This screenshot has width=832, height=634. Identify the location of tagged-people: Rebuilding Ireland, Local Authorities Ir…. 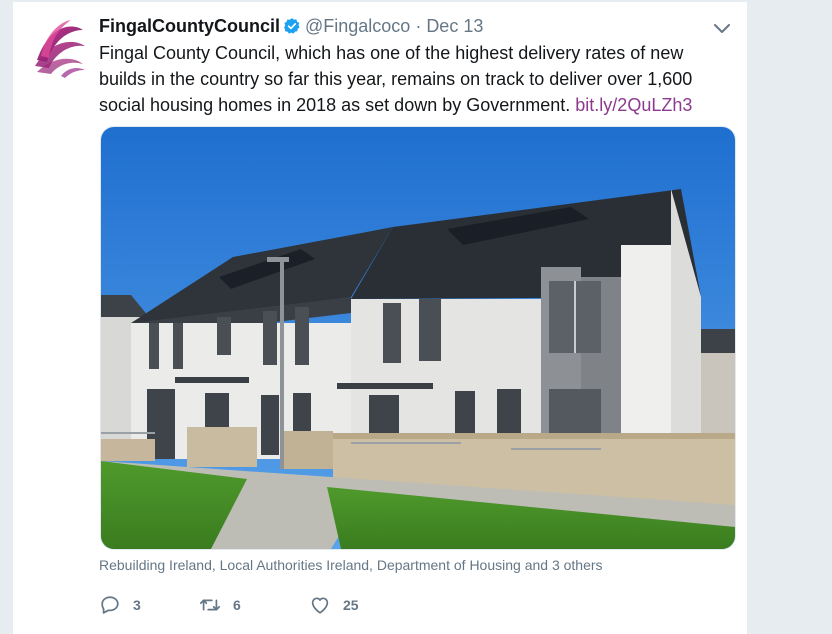
(351, 565).